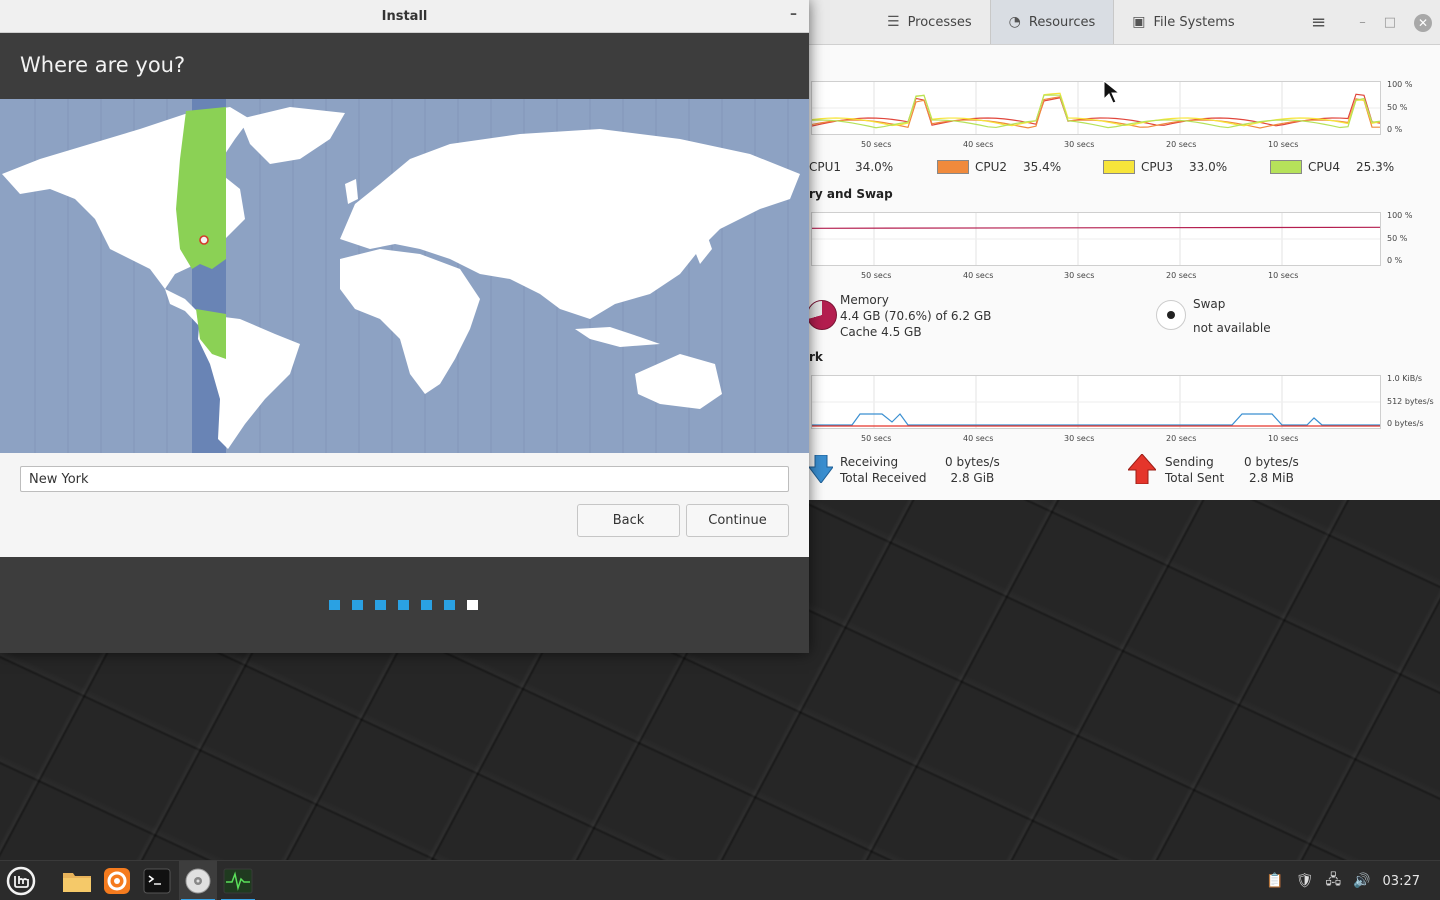 The width and height of the screenshot is (1440, 900). I want to click on system-monitor-taskbar-item, so click(238, 880).